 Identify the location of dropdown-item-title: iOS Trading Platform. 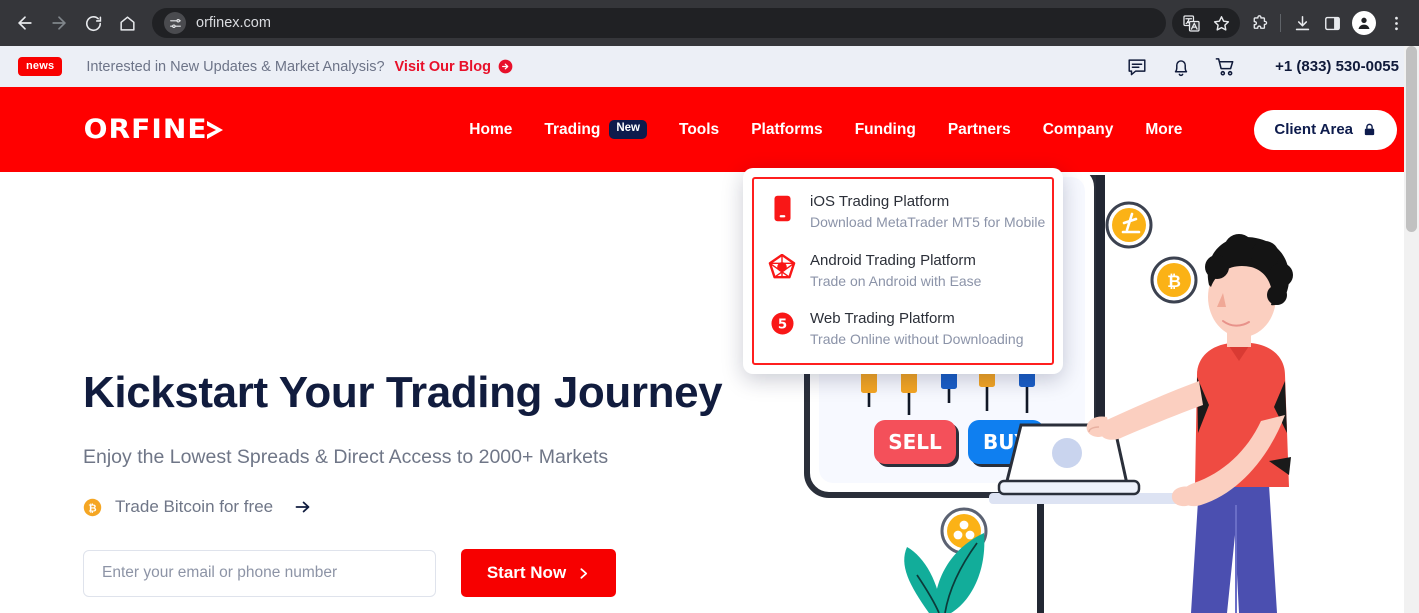
(880, 201).